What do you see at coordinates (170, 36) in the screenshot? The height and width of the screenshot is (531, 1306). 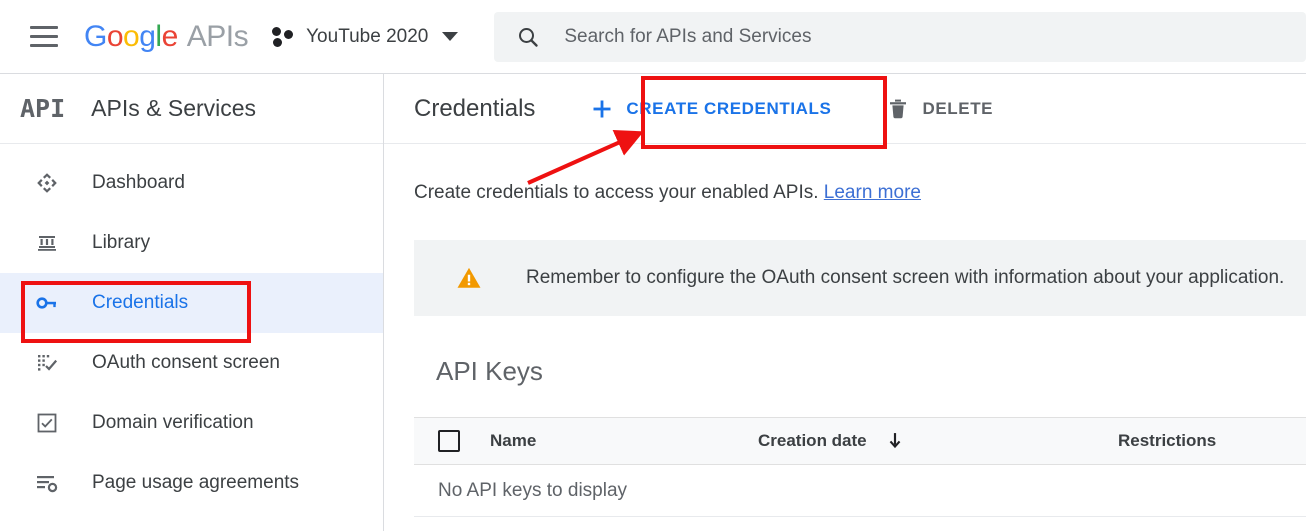 I see `logo-letter-e: e` at bounding box center [170, 36].